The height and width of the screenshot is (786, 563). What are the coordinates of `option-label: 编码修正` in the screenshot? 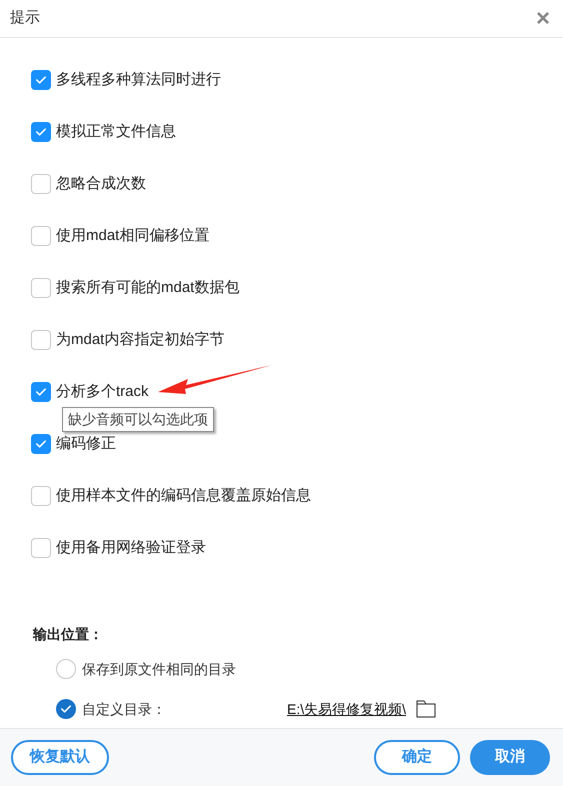 It's located at (86, 444).